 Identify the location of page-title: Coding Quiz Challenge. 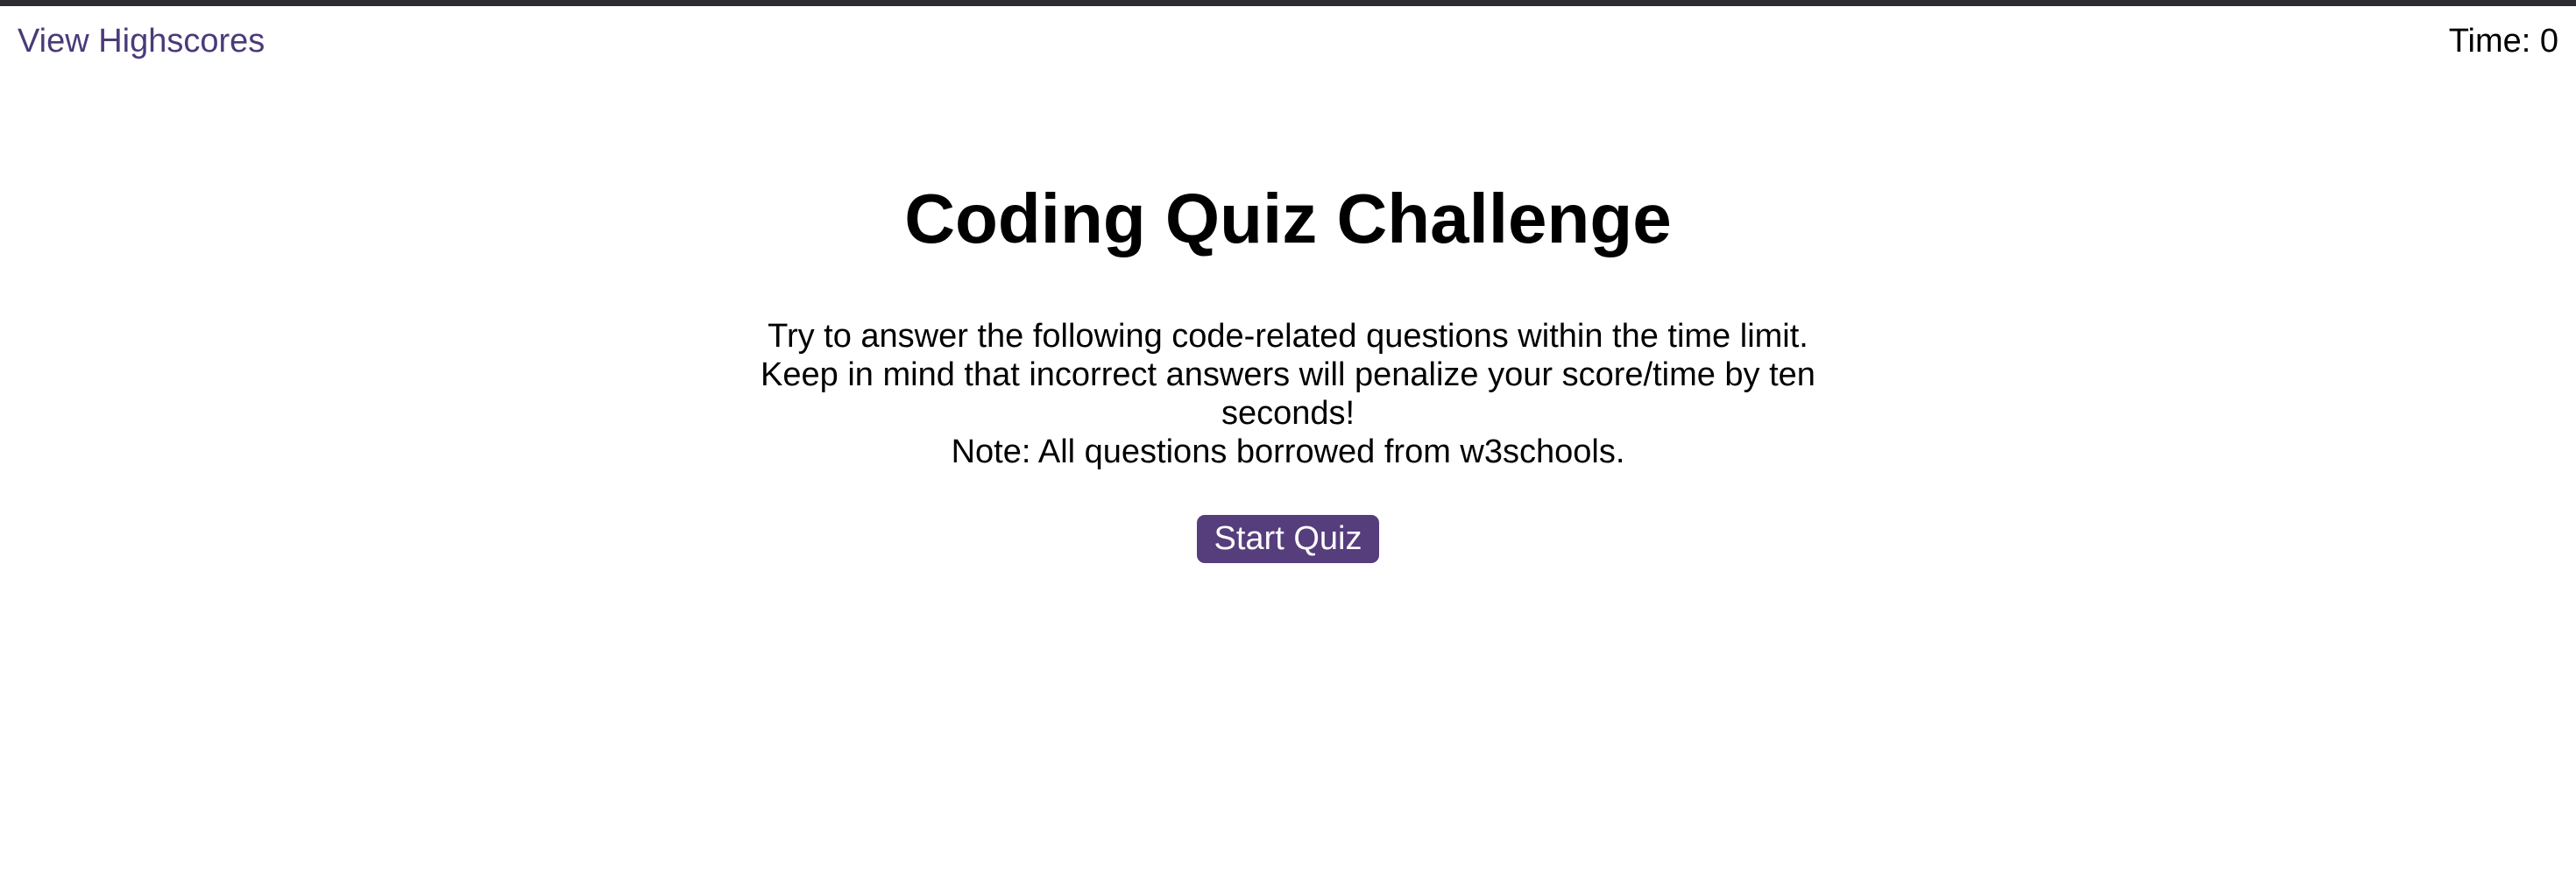
(1288, 219).